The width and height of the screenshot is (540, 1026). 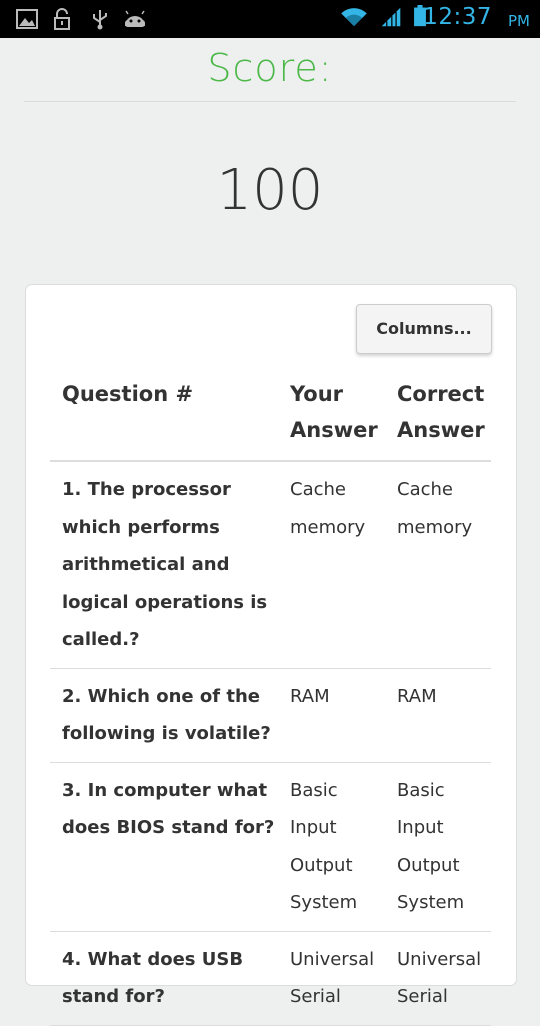 I want to click on question-cell: 4. What does USB stand for?, so click(x=164, y=978).